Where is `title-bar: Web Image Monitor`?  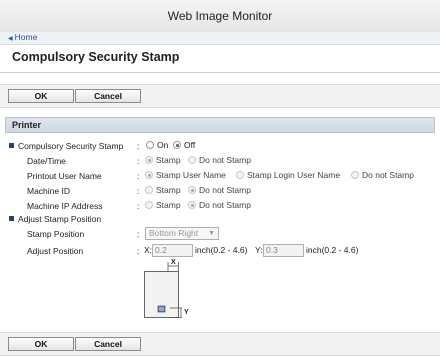
title-bar: Web Image Monitor is located at coordinates (220, 16).